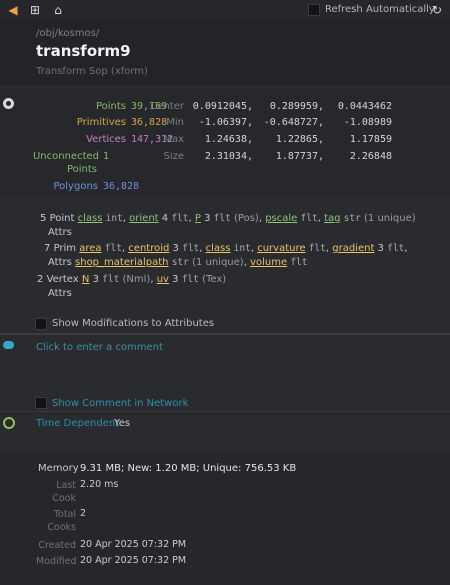  Describe the element at coordinates (65, 248) in the screenshot. I see `prim-attr-label: Prim` at that location.